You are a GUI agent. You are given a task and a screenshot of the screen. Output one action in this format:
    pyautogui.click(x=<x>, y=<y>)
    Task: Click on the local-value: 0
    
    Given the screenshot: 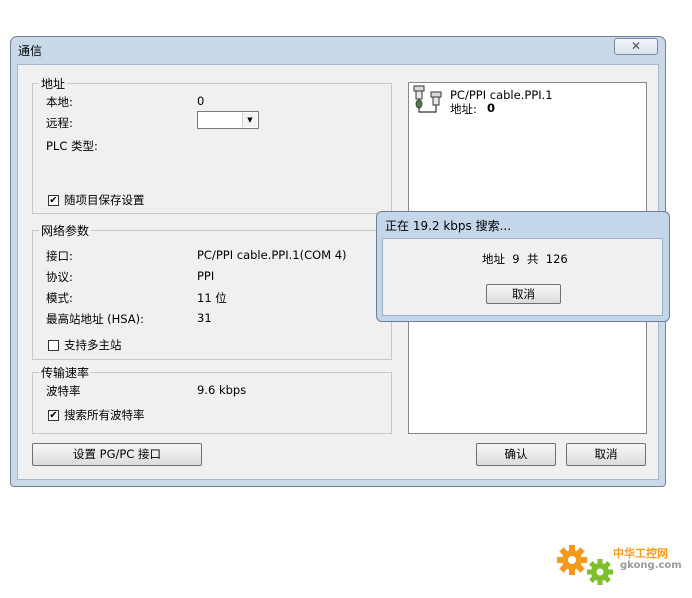 What is the action you would take?
    pyautogui.click(x=201, y=101)
    